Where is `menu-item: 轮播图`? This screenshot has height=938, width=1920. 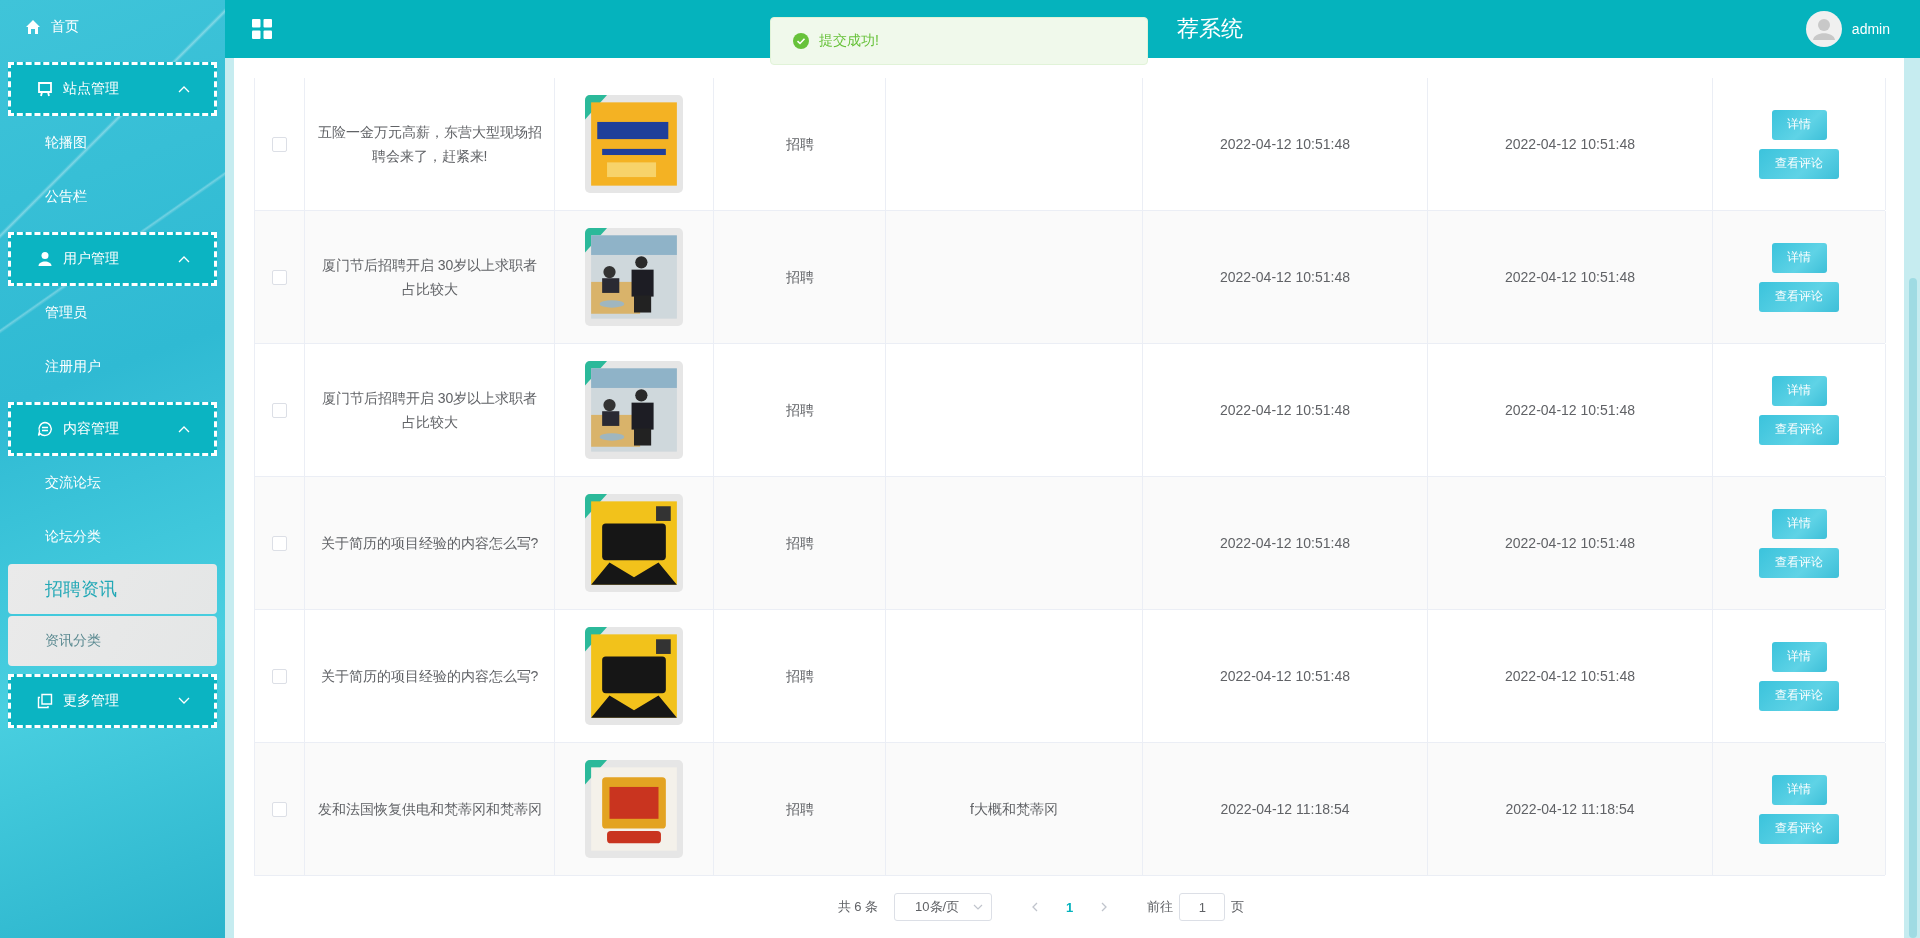
menu-item: 轮播图 is located at coordinates (112, 143).